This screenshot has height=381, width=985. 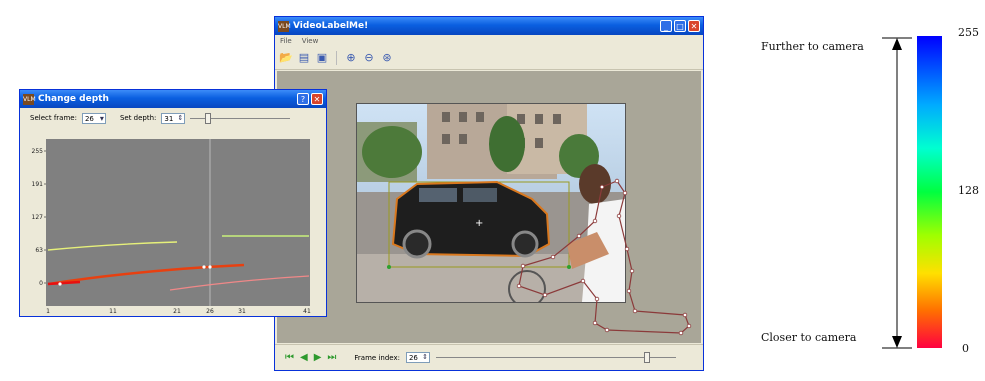 What do you see at coordinates (694, 26) in the screenshot?
I see `close-button: ✕` at bounding box center [694, 26].